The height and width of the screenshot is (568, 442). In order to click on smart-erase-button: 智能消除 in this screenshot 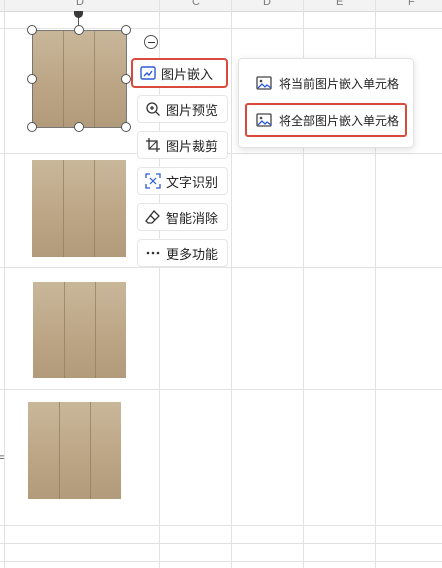, I will do `click(182, 217)`.